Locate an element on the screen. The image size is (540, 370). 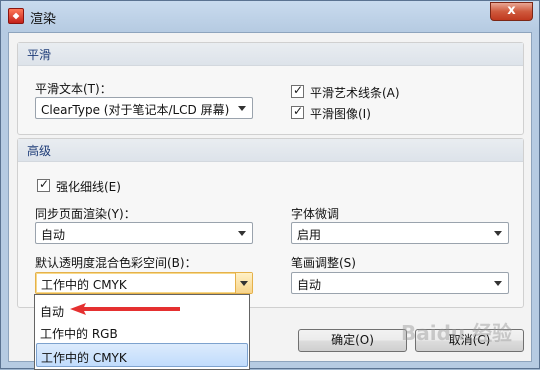
enhance-thin-lines-checkbox: ✓ is located at coordinates (43, 184).